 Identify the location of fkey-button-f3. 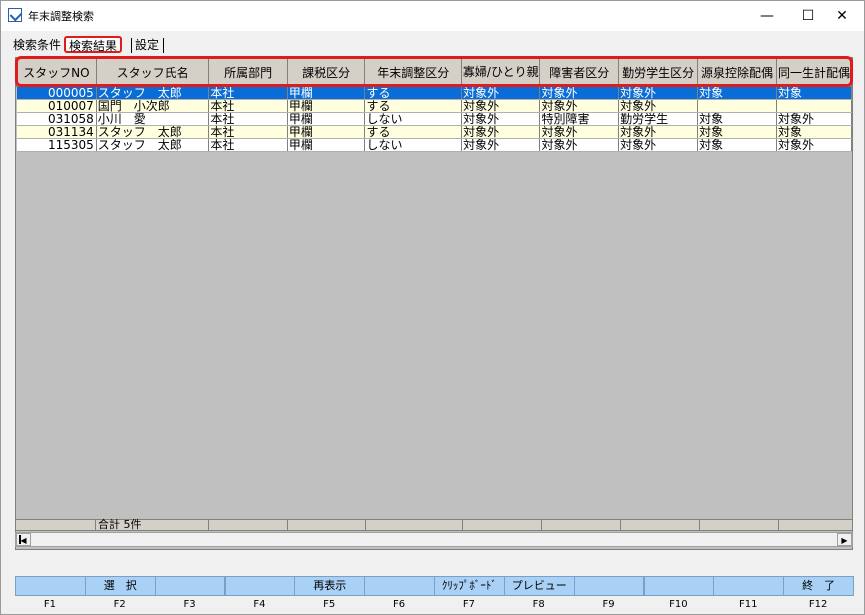
(190, 586).